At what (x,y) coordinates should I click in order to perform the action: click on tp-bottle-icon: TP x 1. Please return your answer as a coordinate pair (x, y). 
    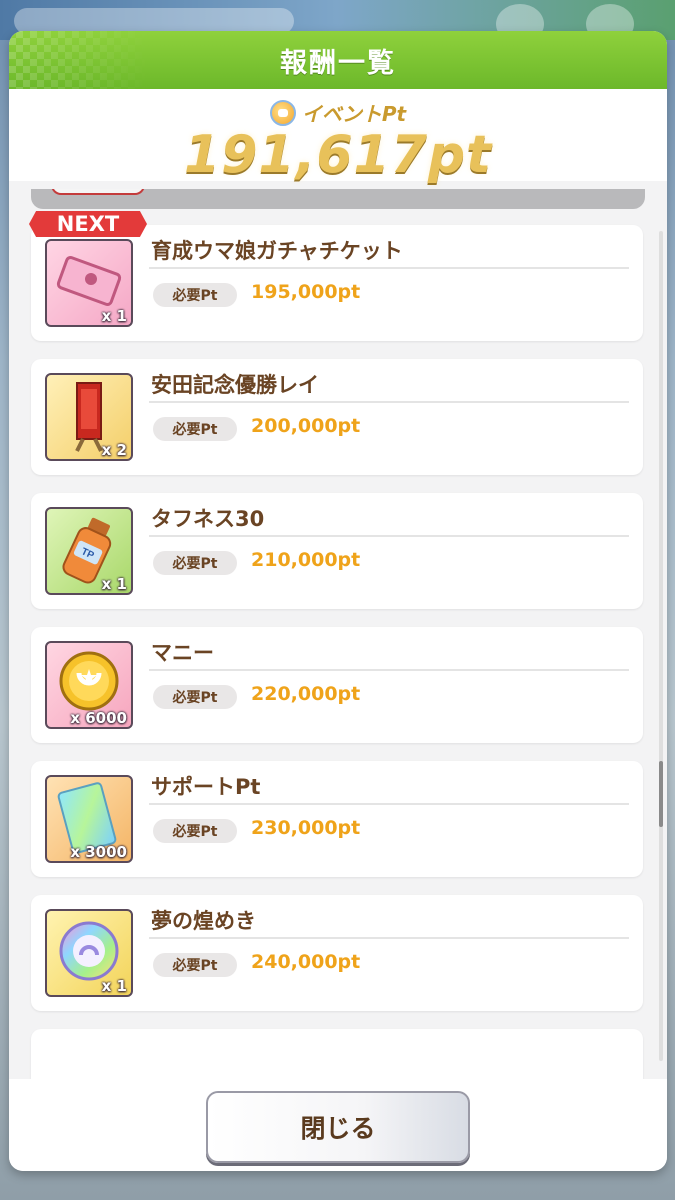
    Looking at the image, I should click on (89, 551).